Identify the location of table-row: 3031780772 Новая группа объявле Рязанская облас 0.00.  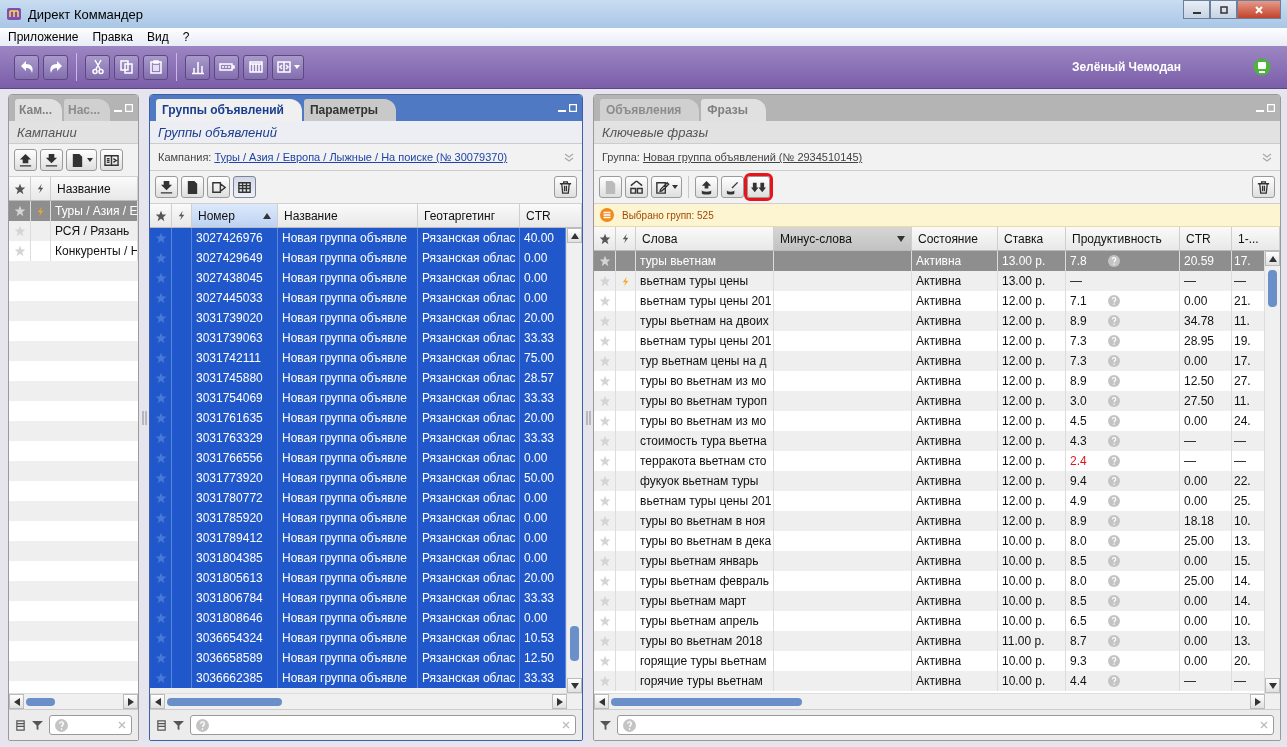
(358, 498).